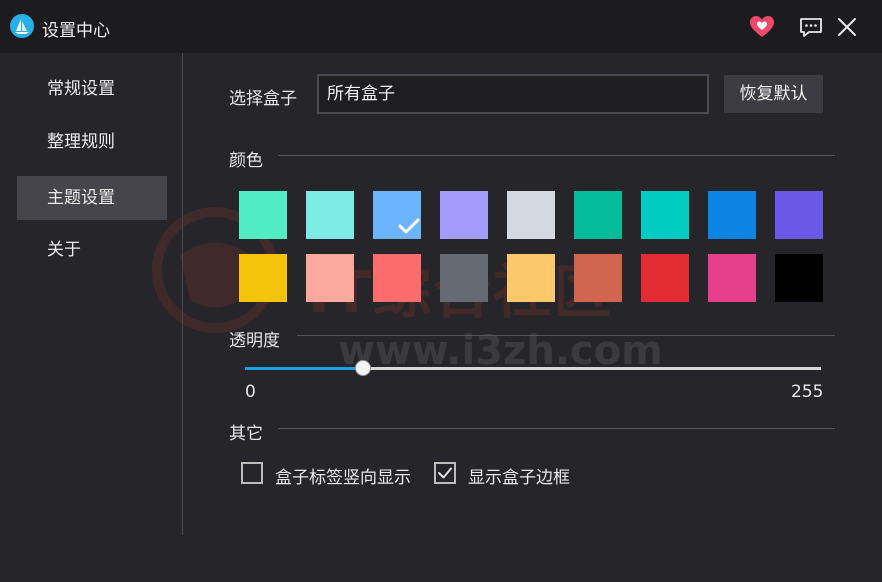 Image resolution: width=882 pixels, height=582 pixels. Describe the element at coordinates (566, 335) in the screenshot. I see `transparency-divider` at that location.